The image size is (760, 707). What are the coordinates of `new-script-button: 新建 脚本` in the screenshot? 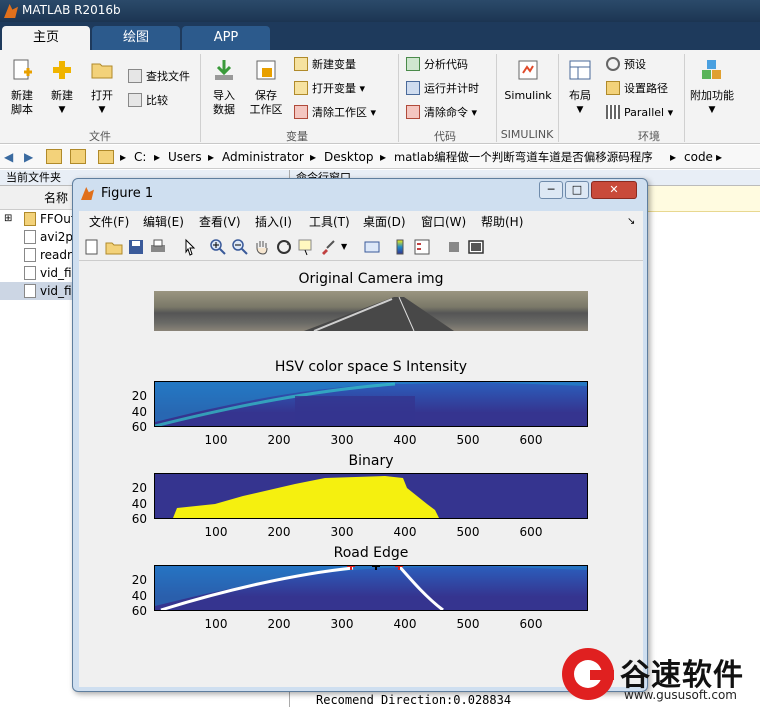 It's located at (22, 87).